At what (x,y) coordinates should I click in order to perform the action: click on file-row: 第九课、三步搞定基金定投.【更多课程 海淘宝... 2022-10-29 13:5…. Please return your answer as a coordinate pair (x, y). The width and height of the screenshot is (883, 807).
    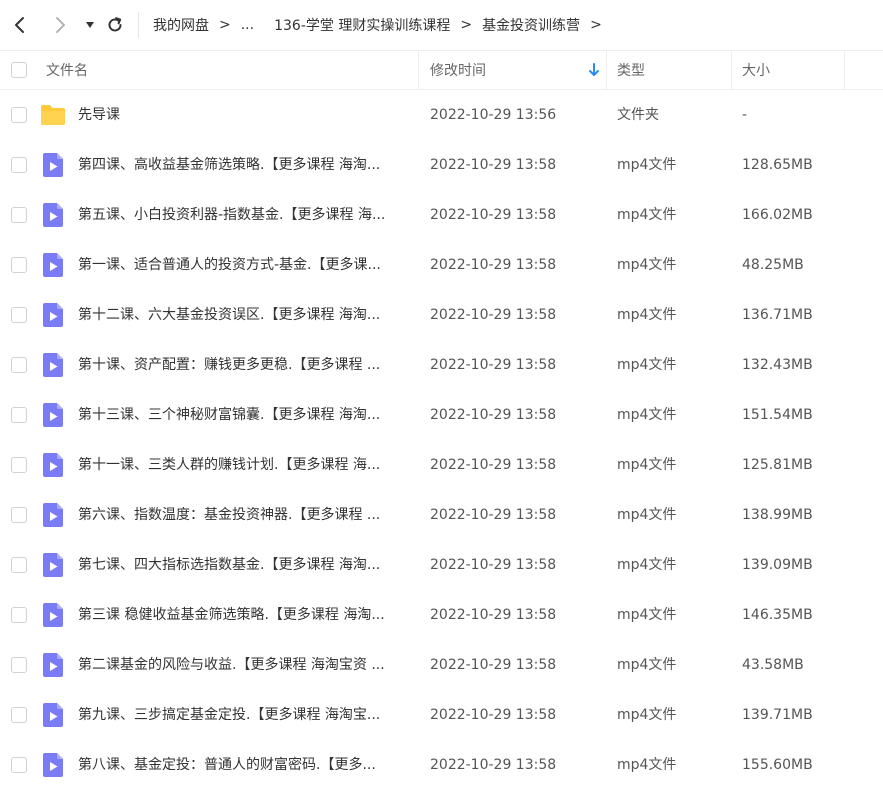
    Looking at the image, I should click on (441, 715).